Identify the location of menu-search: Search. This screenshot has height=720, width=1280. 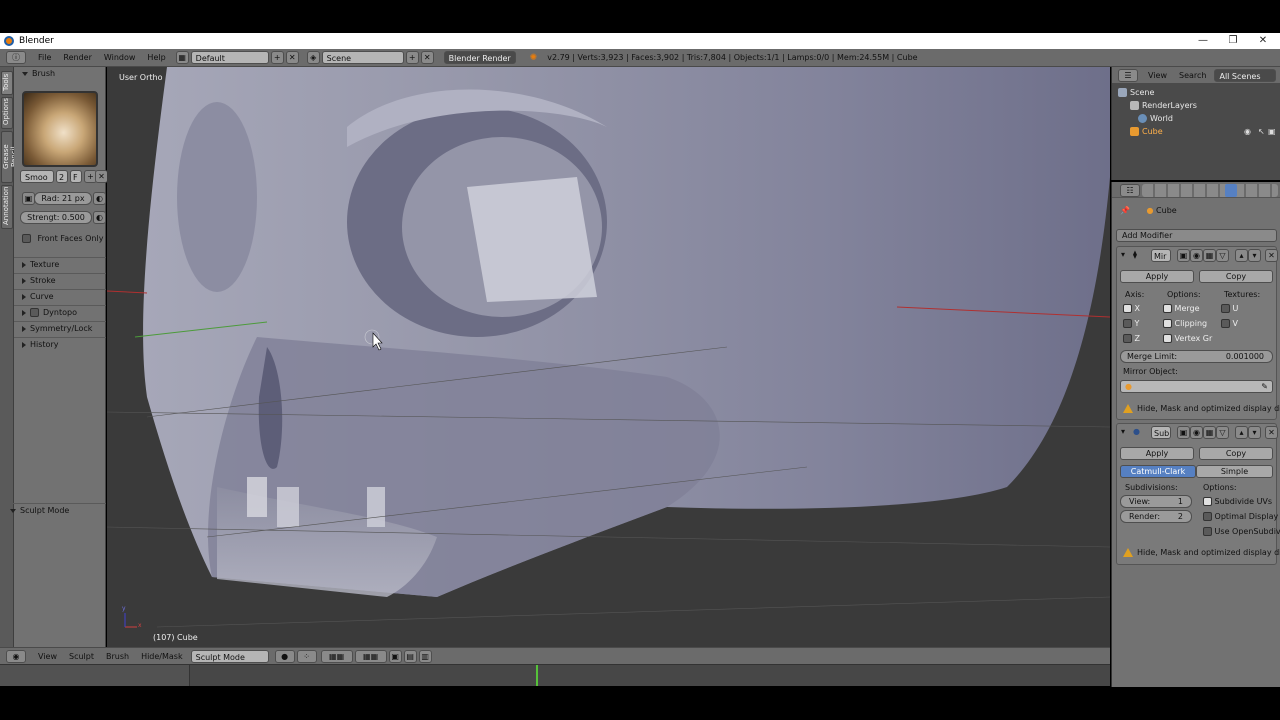
(1192, 75).